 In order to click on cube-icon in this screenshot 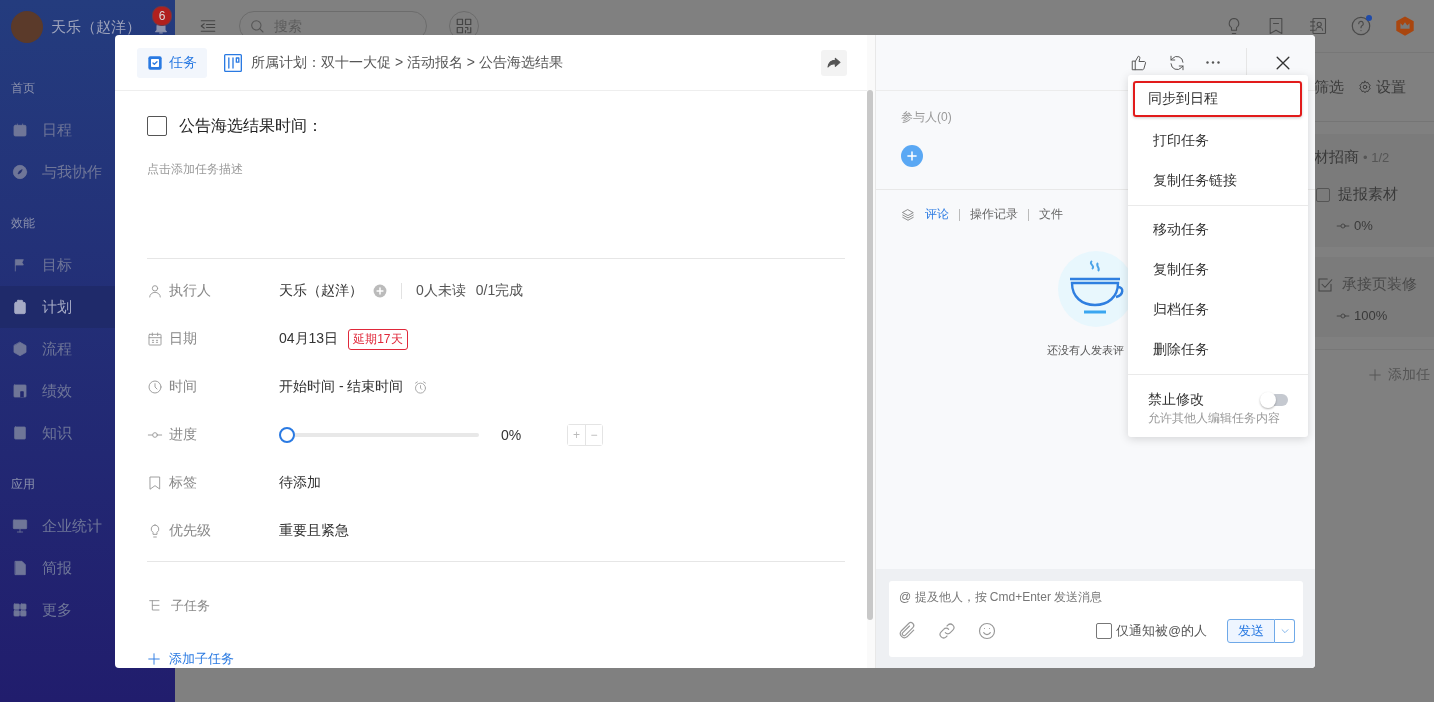, I will do `click(20, 349)`.